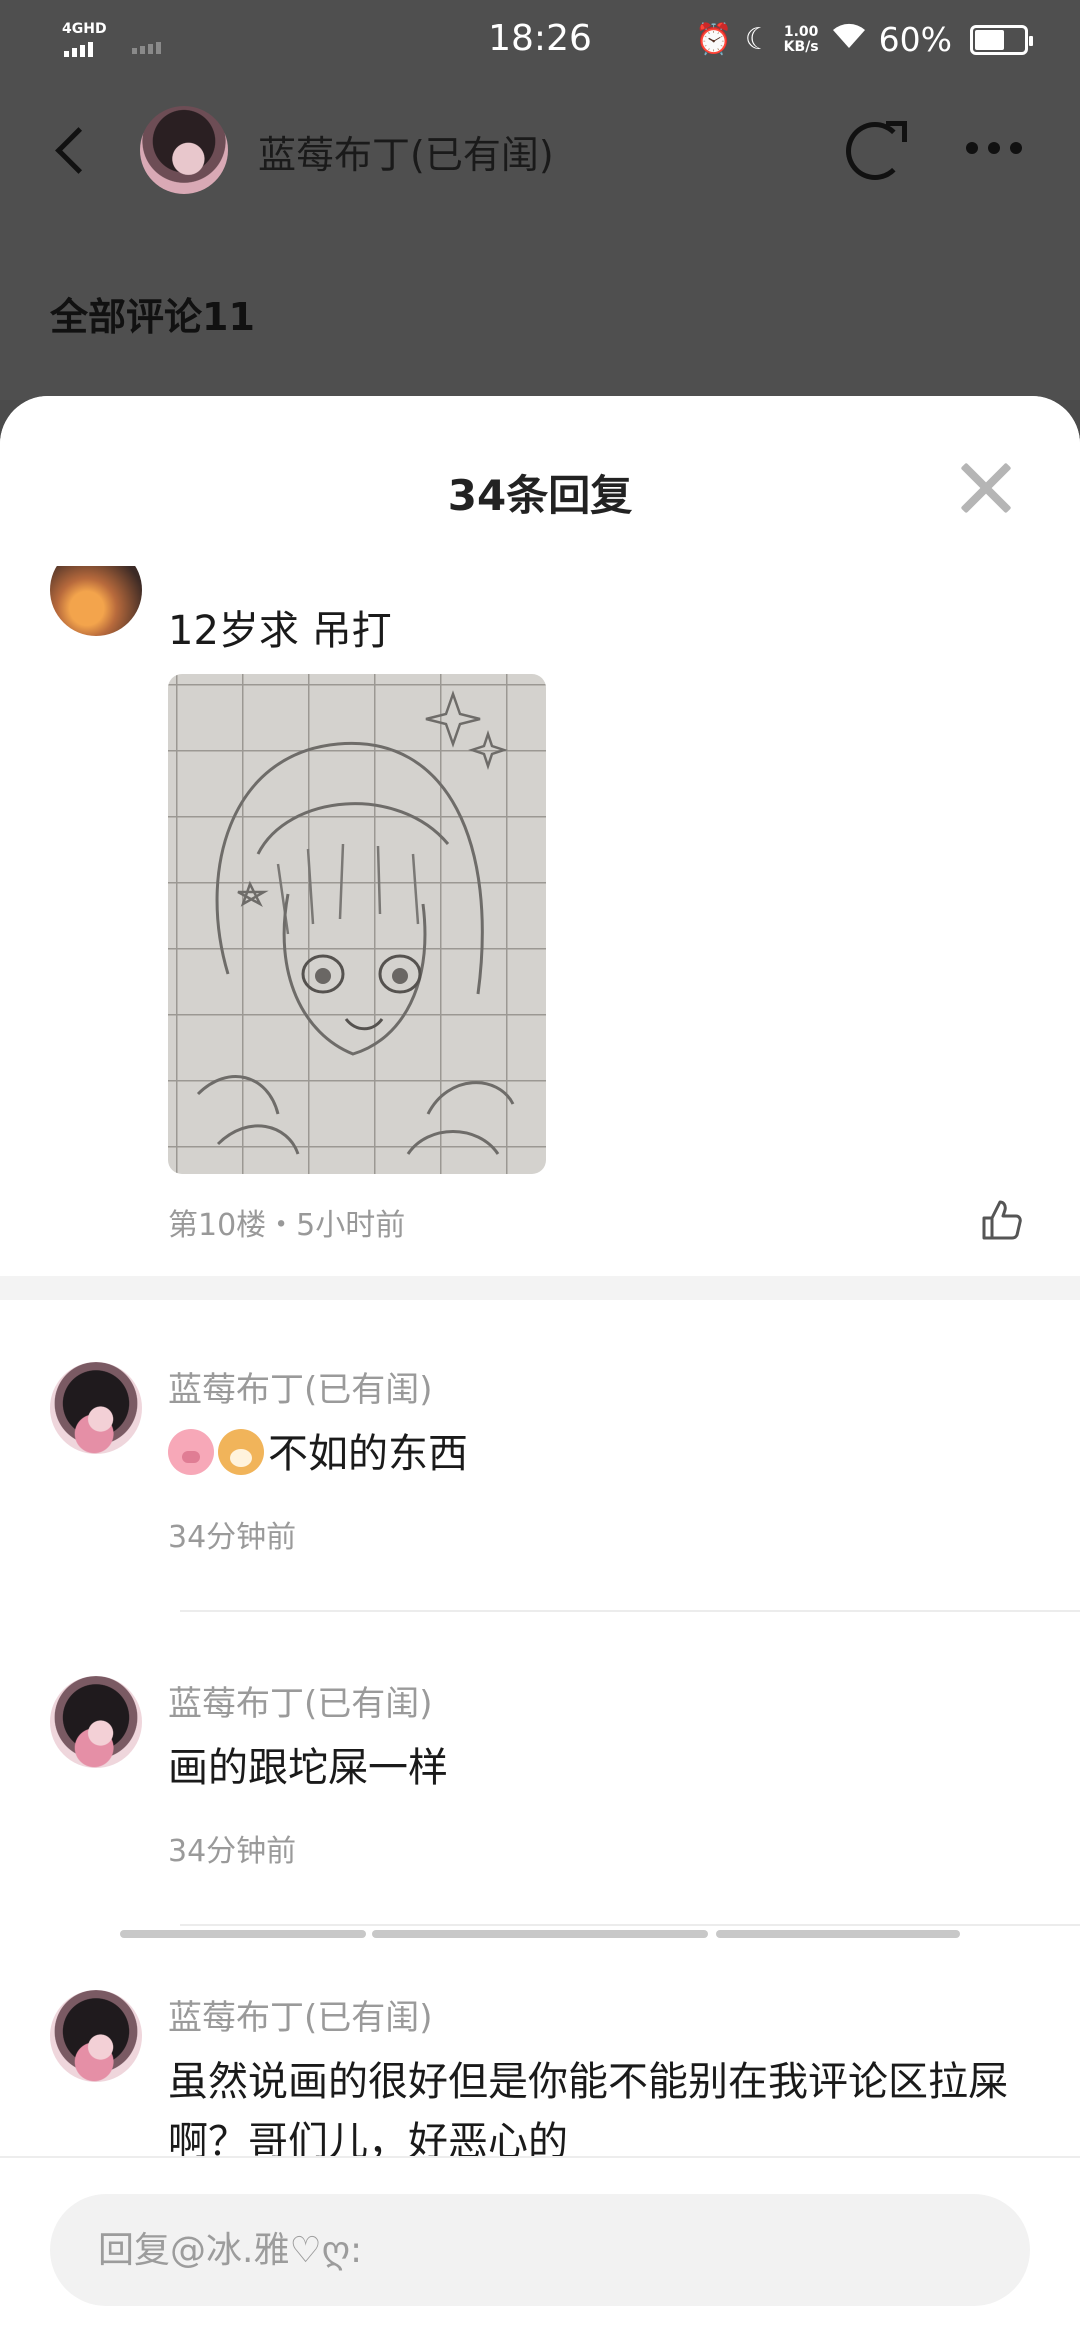 The width and height of the screenshot is (1080, 2340). Describe the element at coordinates (1002, 1220) in the screenshot. I see `thumb-up-icon` at that location.